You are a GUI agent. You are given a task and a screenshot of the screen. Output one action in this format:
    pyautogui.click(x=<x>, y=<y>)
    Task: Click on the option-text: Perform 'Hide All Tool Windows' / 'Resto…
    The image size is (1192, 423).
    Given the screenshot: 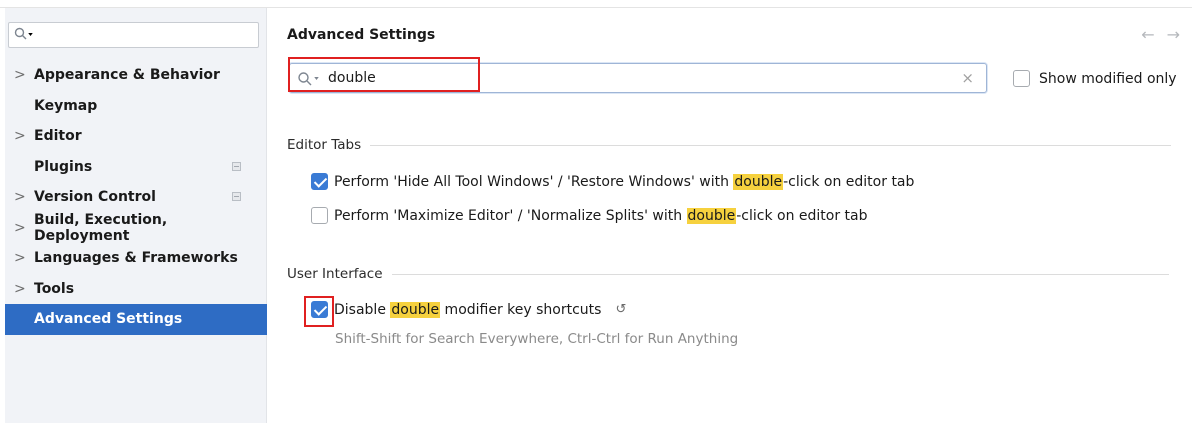 What is the action you would take?
    pyautogui.click(x=534, y=181)
    